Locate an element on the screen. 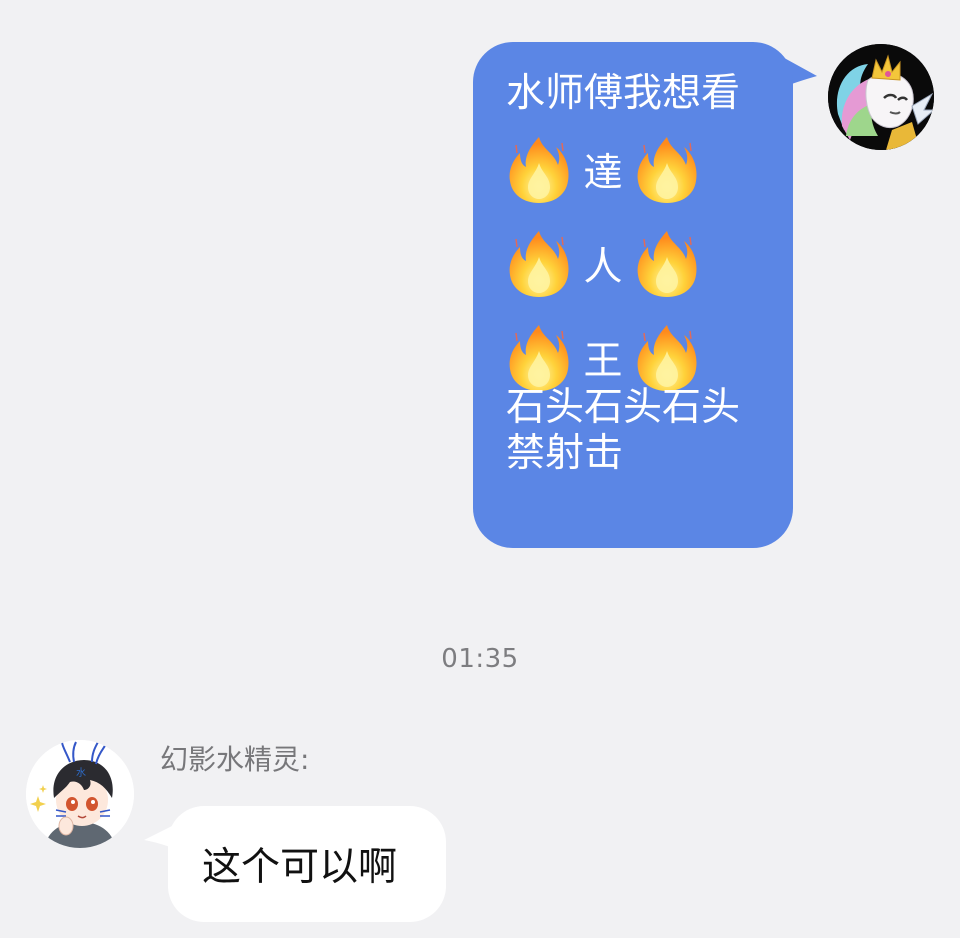 The height and width of the screenshot is (938, 960). incoming-message-bubble: 这个可以啊 is located at coordinates (307, 864).